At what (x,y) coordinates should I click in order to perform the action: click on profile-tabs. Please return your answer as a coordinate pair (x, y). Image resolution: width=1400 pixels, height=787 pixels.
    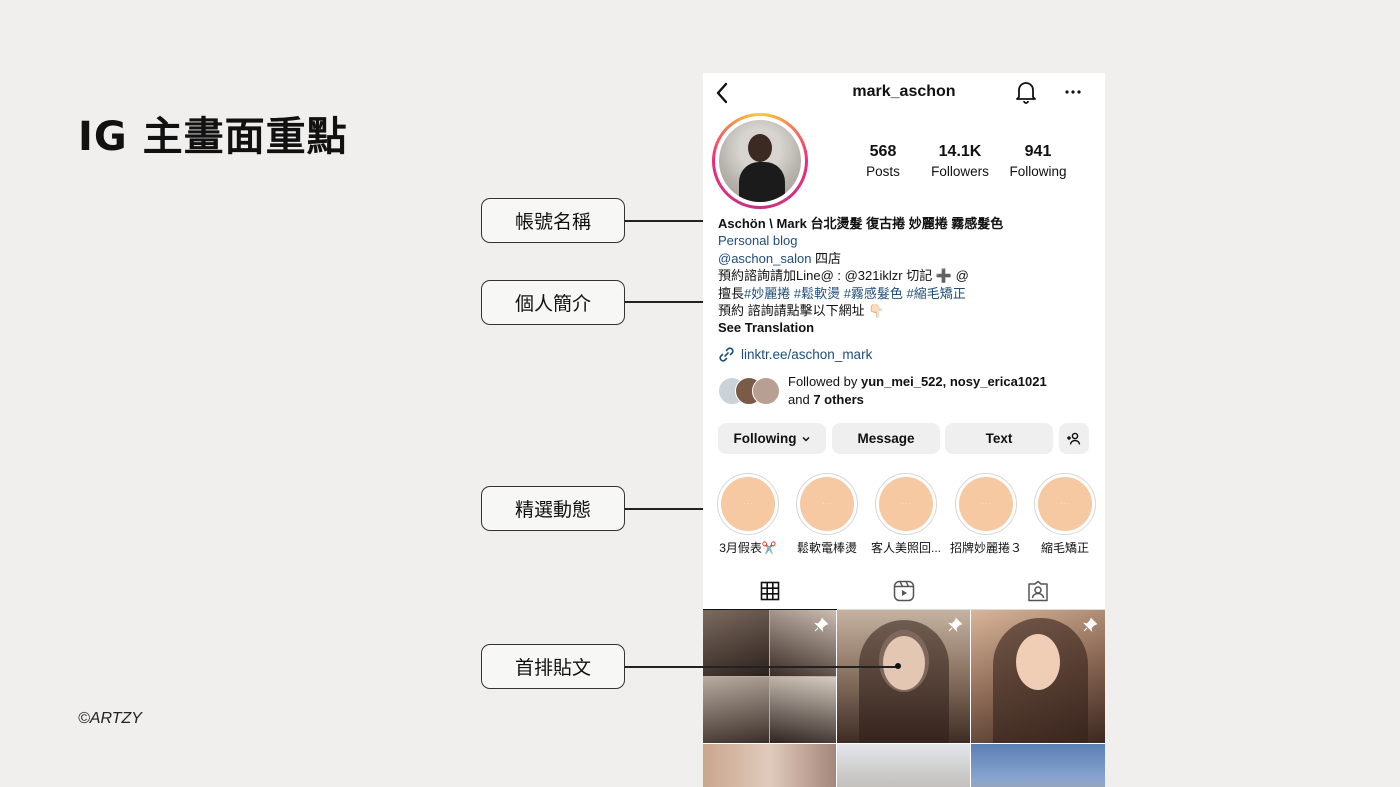
    Looking at the image, I should click on (904, 591).